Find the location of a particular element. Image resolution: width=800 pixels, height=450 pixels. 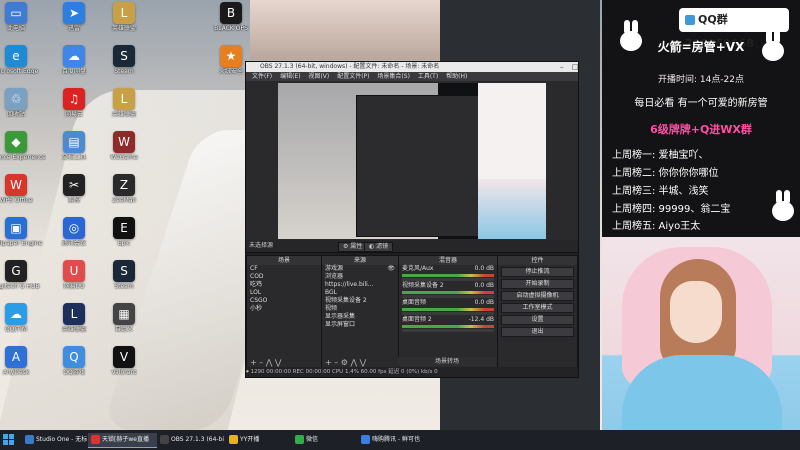

exit-button: 退出 is located at coordinates (537, 332).